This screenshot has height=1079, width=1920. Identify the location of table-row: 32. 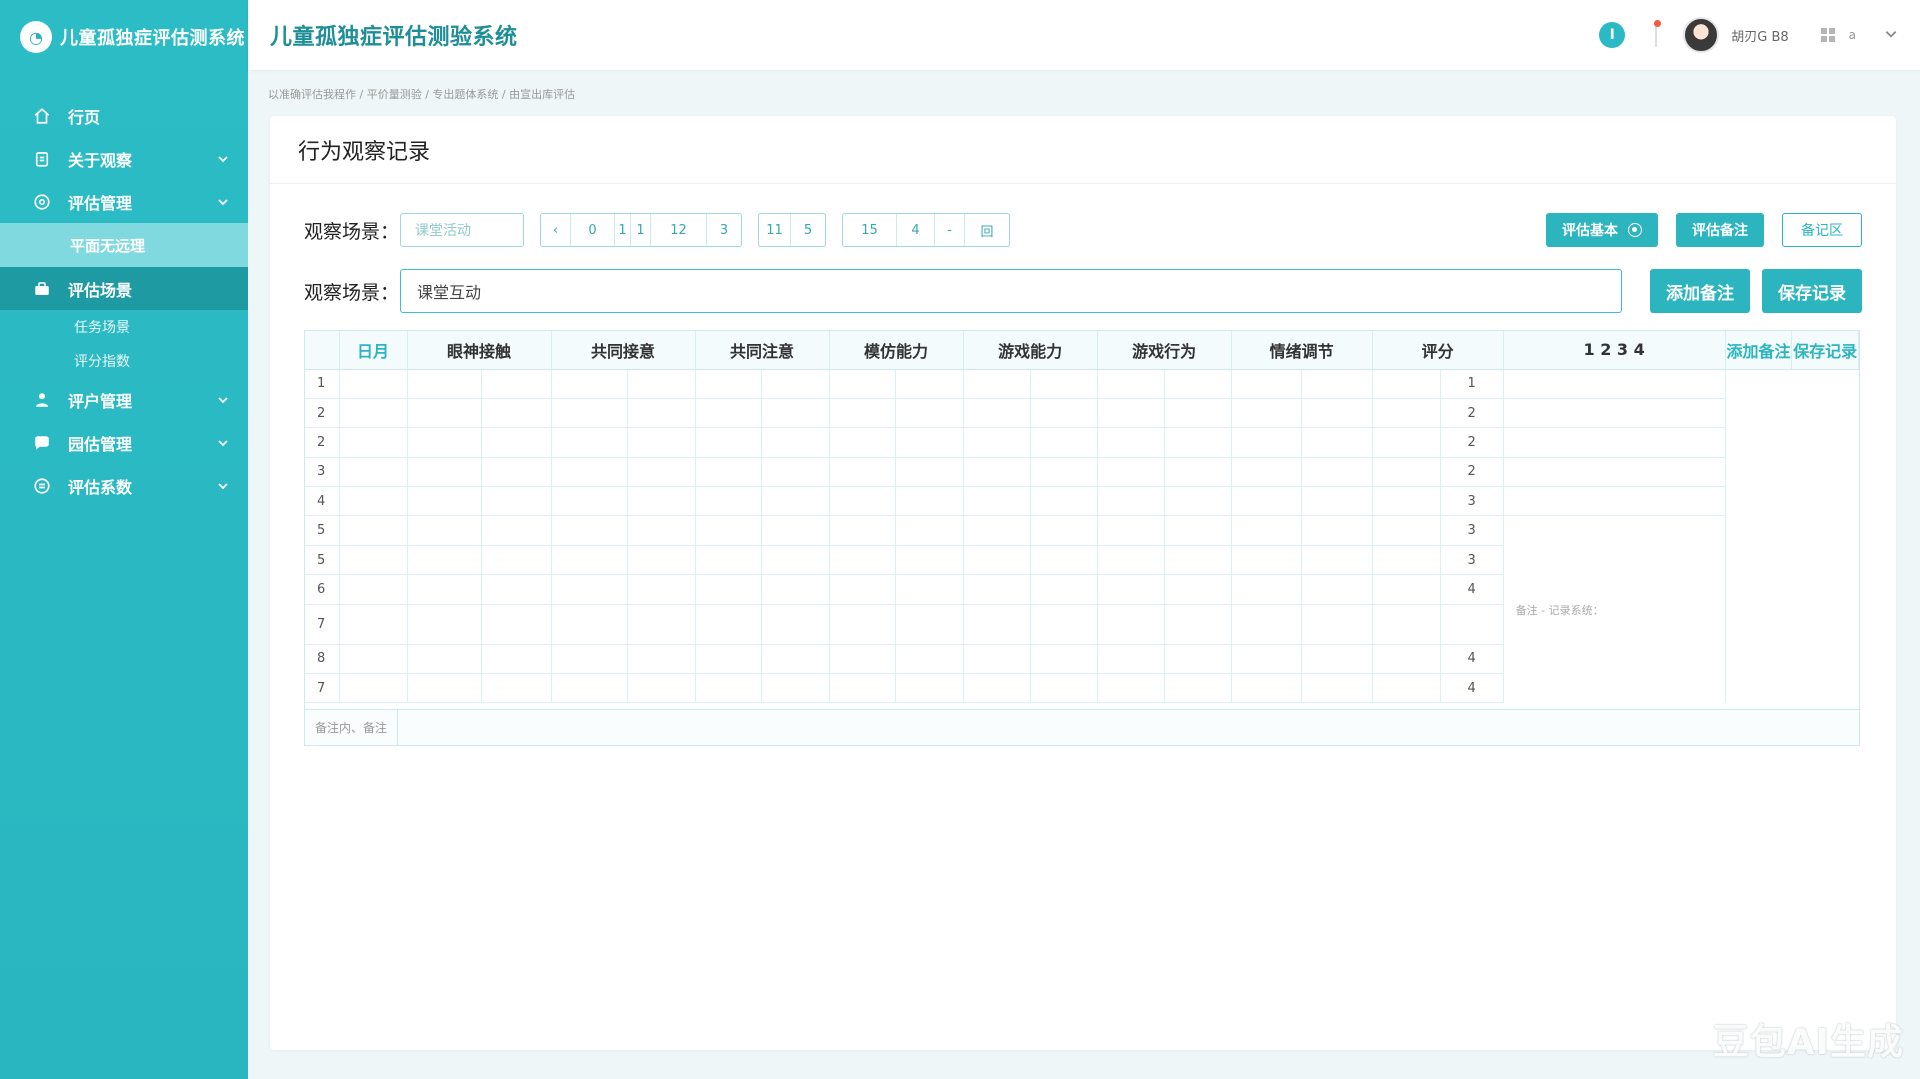
(1082, 472).